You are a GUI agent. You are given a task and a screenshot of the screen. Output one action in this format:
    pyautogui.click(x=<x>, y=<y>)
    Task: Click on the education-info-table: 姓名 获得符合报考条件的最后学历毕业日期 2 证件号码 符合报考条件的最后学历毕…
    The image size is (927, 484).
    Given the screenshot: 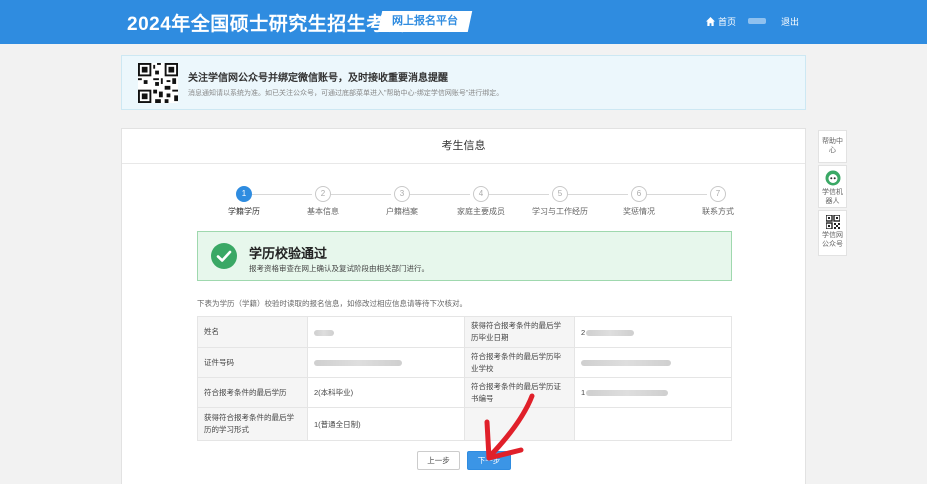 What is the action you would take?
    pyautogui.click(x=464, y=378)
    